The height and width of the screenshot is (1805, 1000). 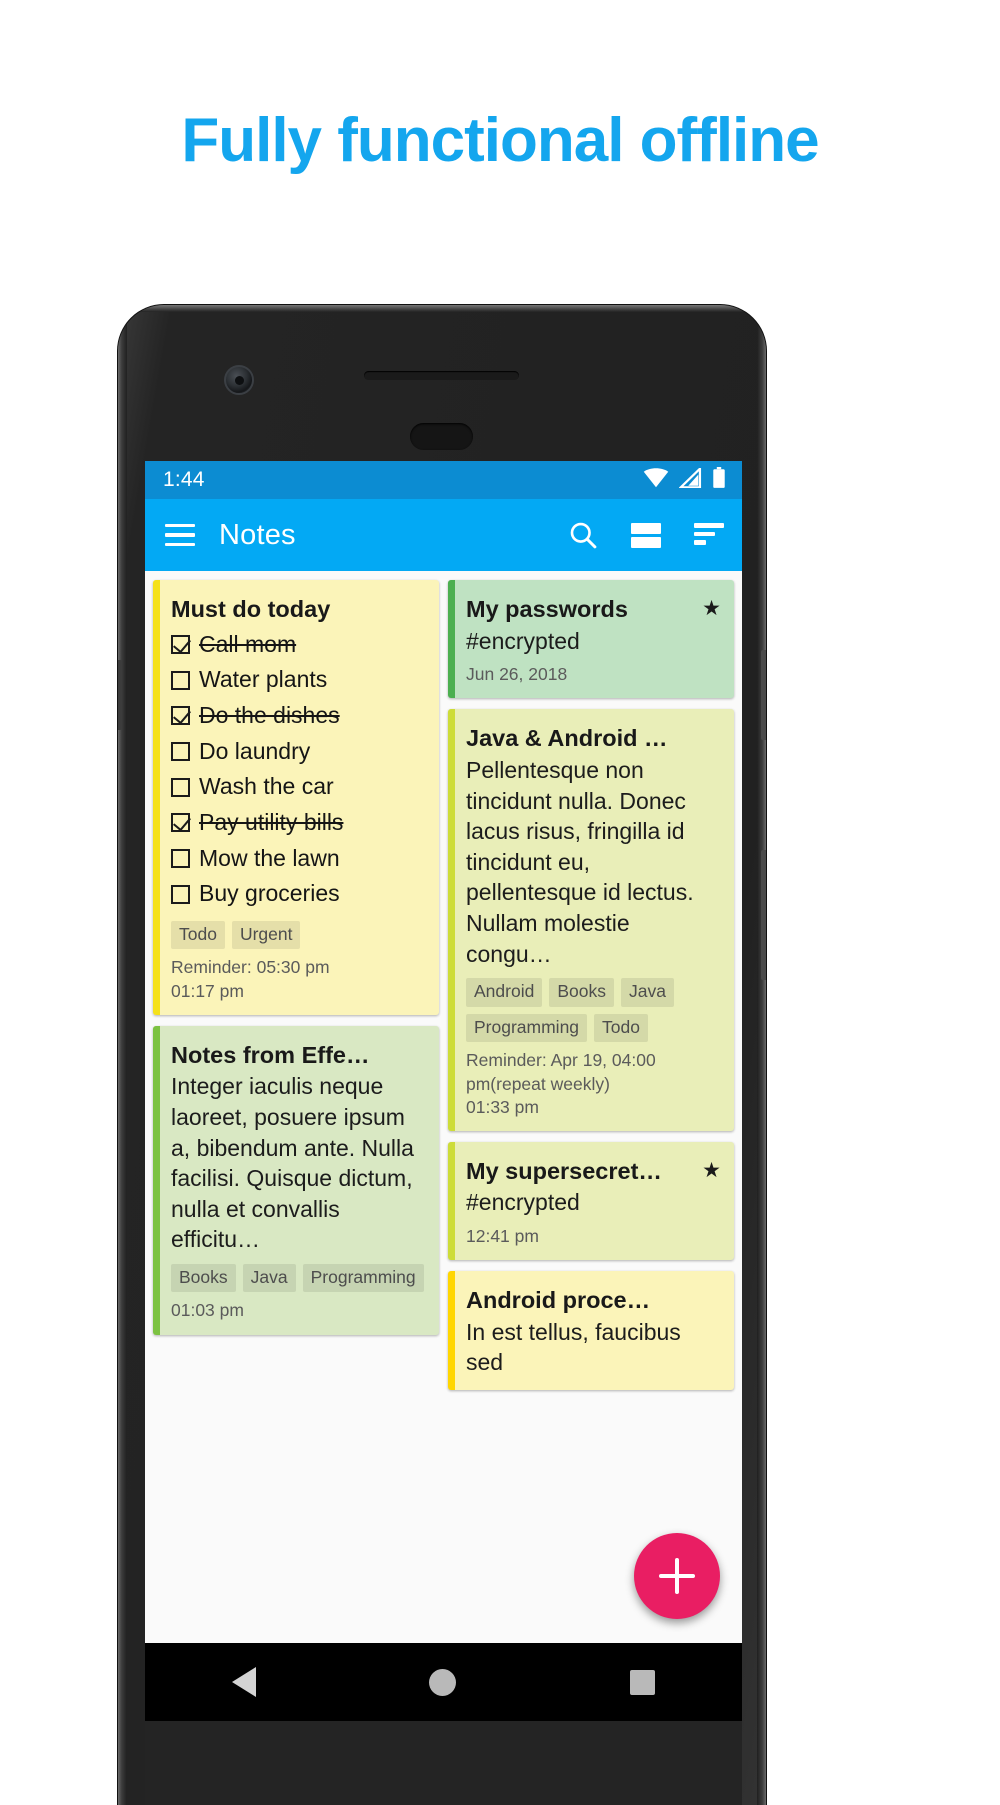 What do you see at coordinates (269, 857) in the screenshot?
I see `checklist-item-label: Mow the lawn` at bounding box center [269, 857].